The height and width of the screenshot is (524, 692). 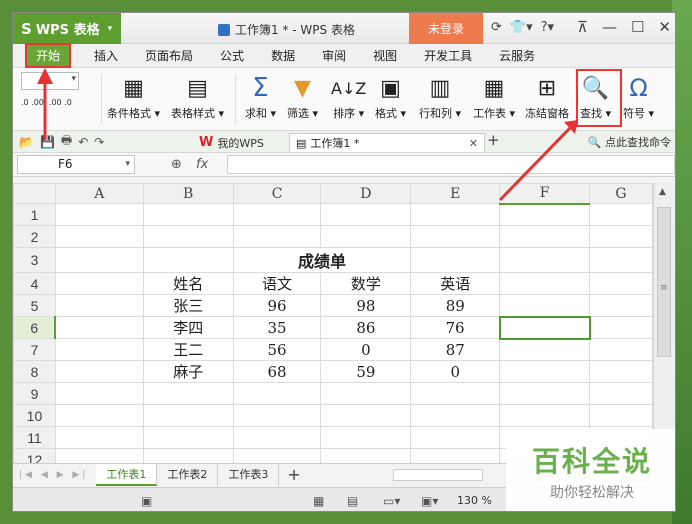 What do you see at coordinates (66, 141) in the screenshot?
I see `print-icon: 🖶` at bounding box center [66, 141].